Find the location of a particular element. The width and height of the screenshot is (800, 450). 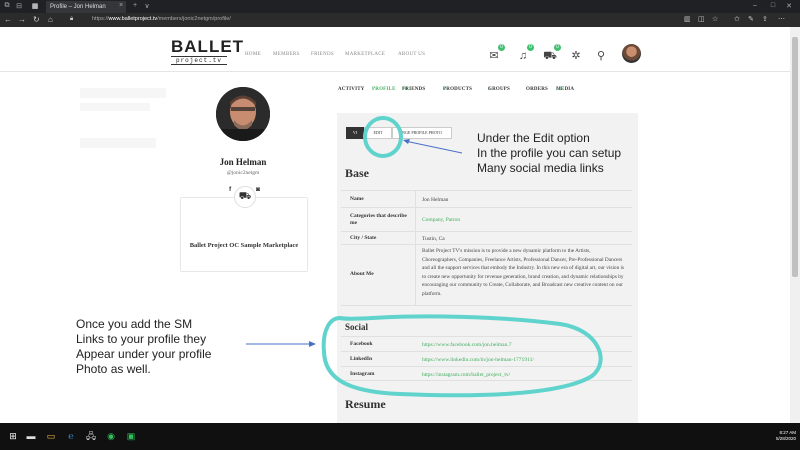

app-icon: ▣ is located at coordinates (131, 436).